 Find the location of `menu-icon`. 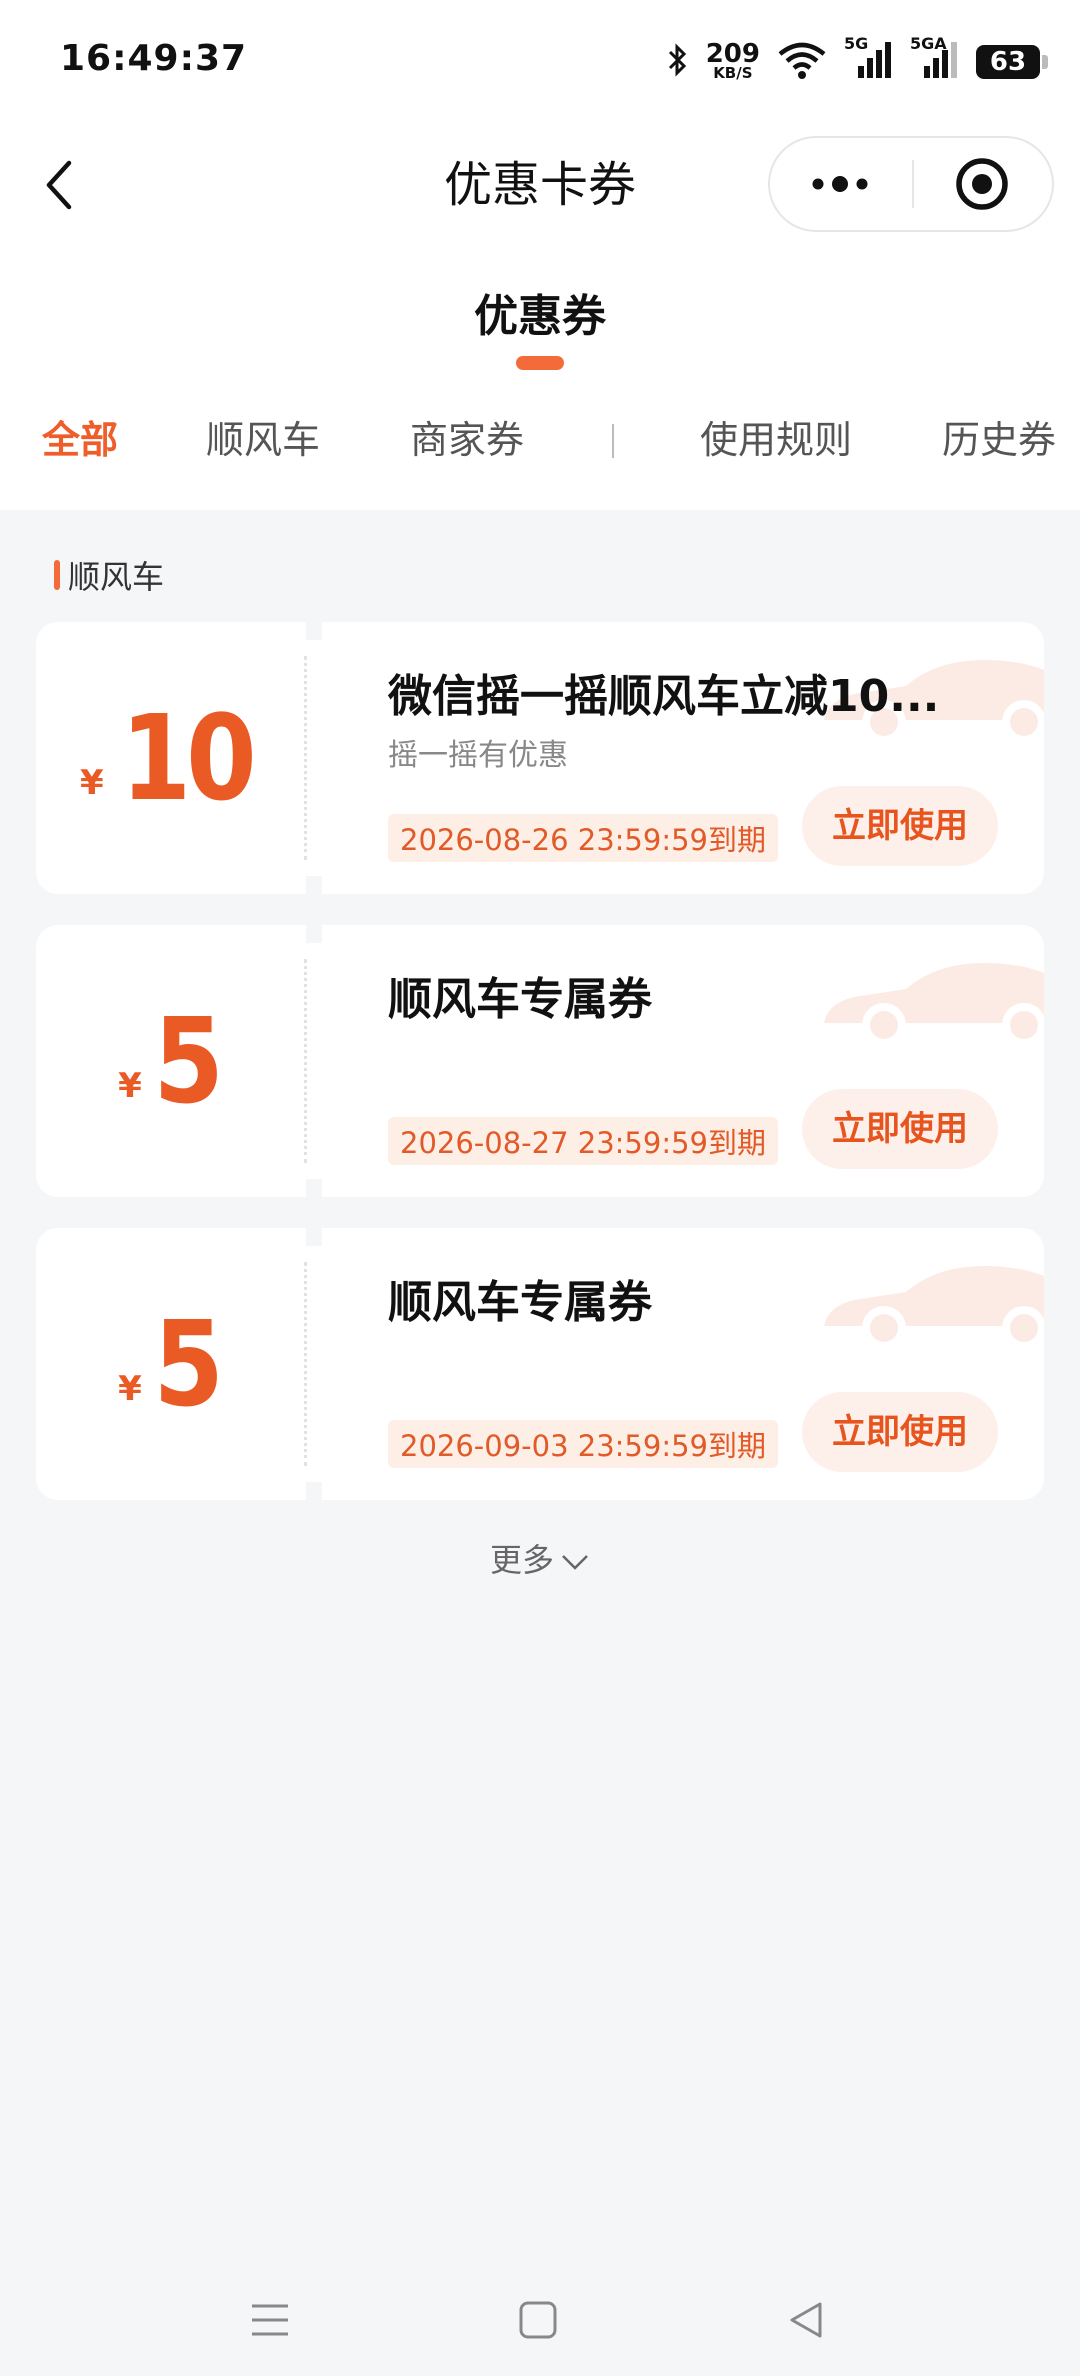

menu-icon is located at coordinates (270, 2320).